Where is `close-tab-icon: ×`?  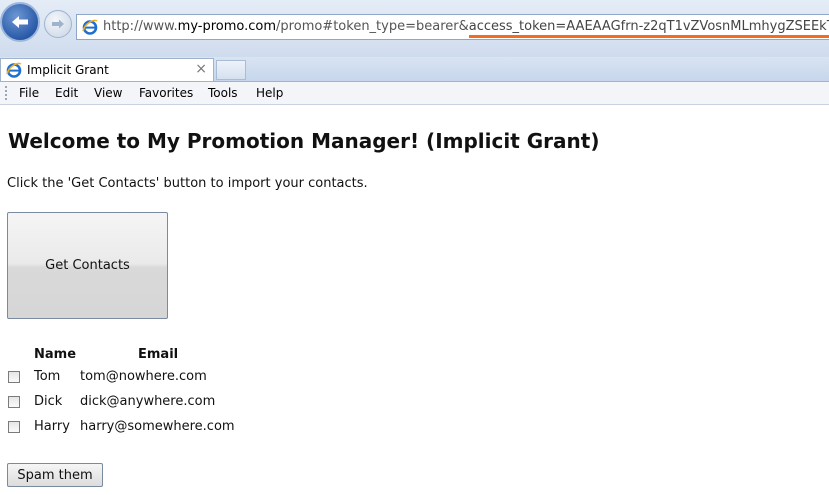 close-tab-icon: × is located at coordinates (201, 69).